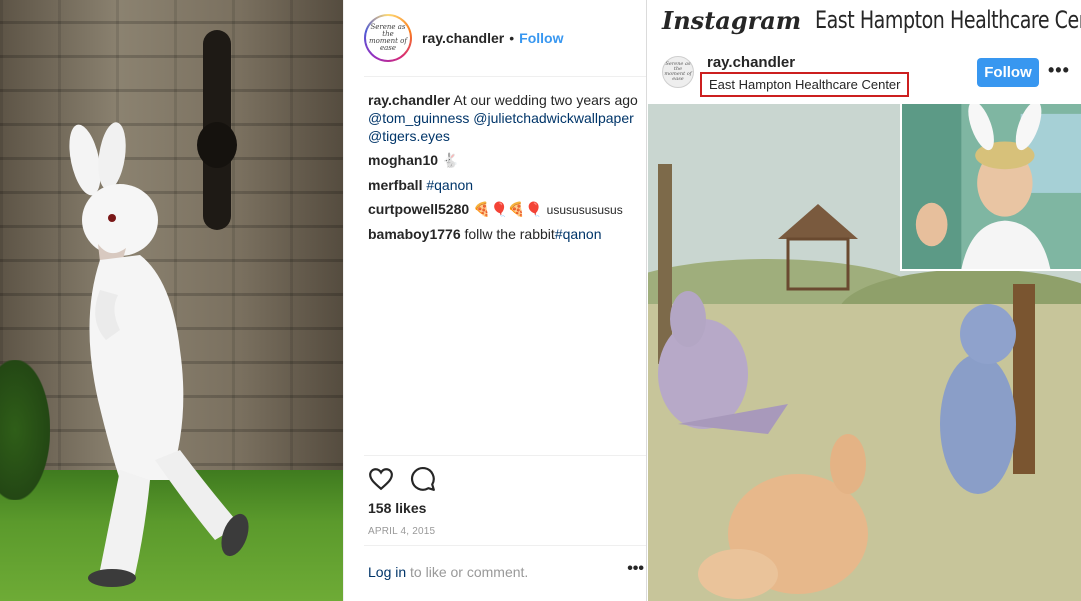  What do you see at coordinates (469, 572) in the screenshot?
I see `login-text: to like or comment.` at bounding box center [469, 572].